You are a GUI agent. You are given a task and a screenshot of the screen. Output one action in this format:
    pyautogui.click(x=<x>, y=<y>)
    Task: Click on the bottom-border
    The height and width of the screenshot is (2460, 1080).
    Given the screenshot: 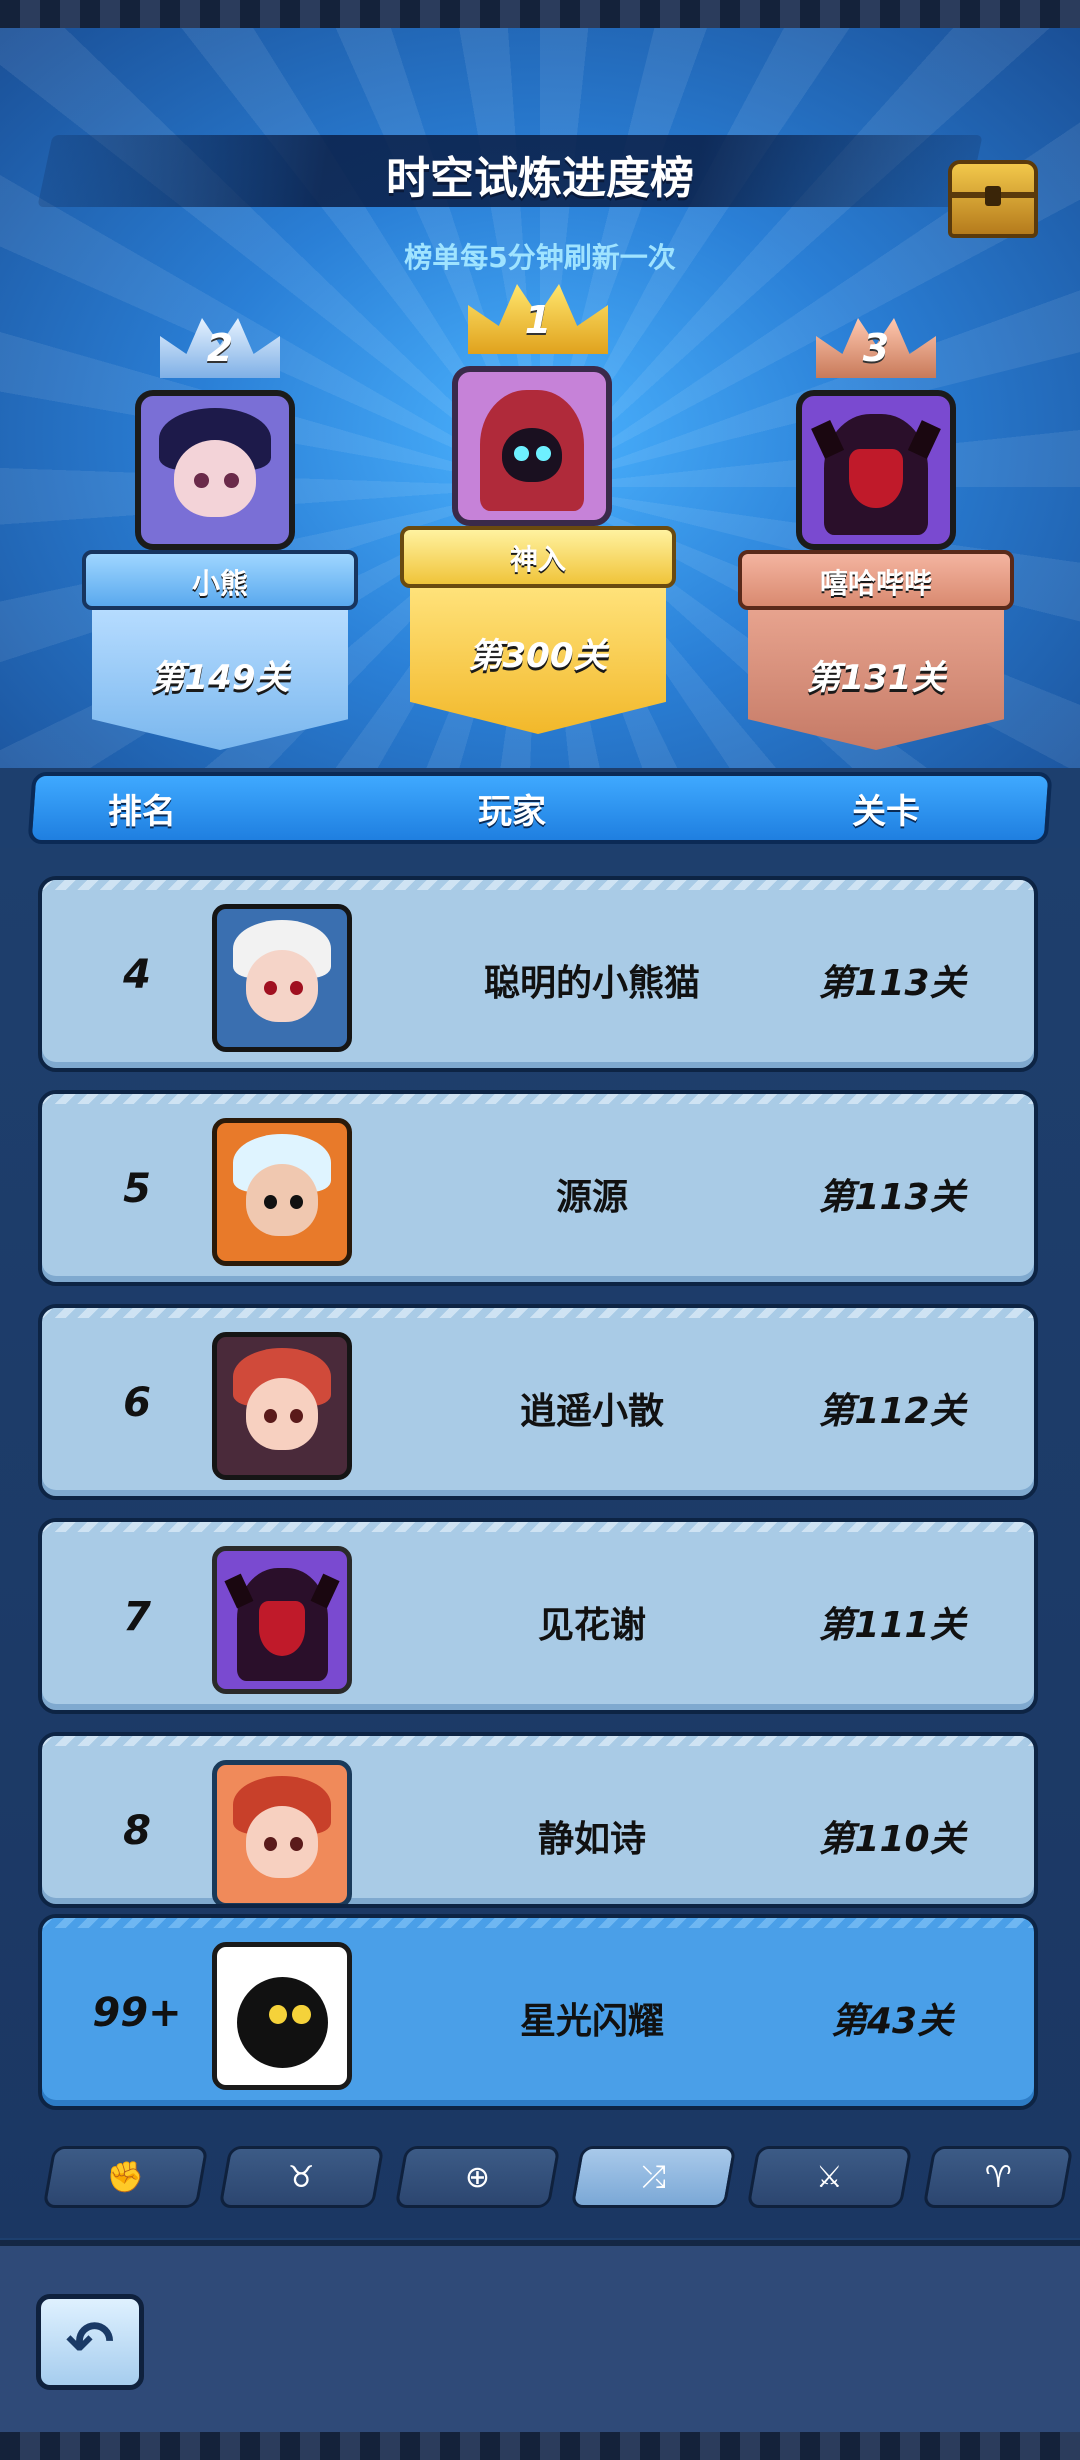 What is the action you would take?
    pyautogui.click(x=540, y=2446)
    